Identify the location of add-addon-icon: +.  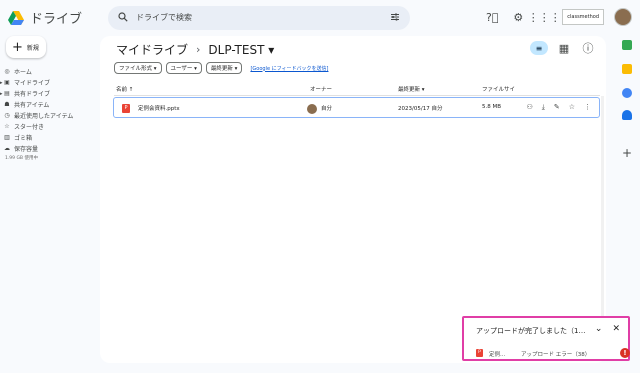
(627, 153).